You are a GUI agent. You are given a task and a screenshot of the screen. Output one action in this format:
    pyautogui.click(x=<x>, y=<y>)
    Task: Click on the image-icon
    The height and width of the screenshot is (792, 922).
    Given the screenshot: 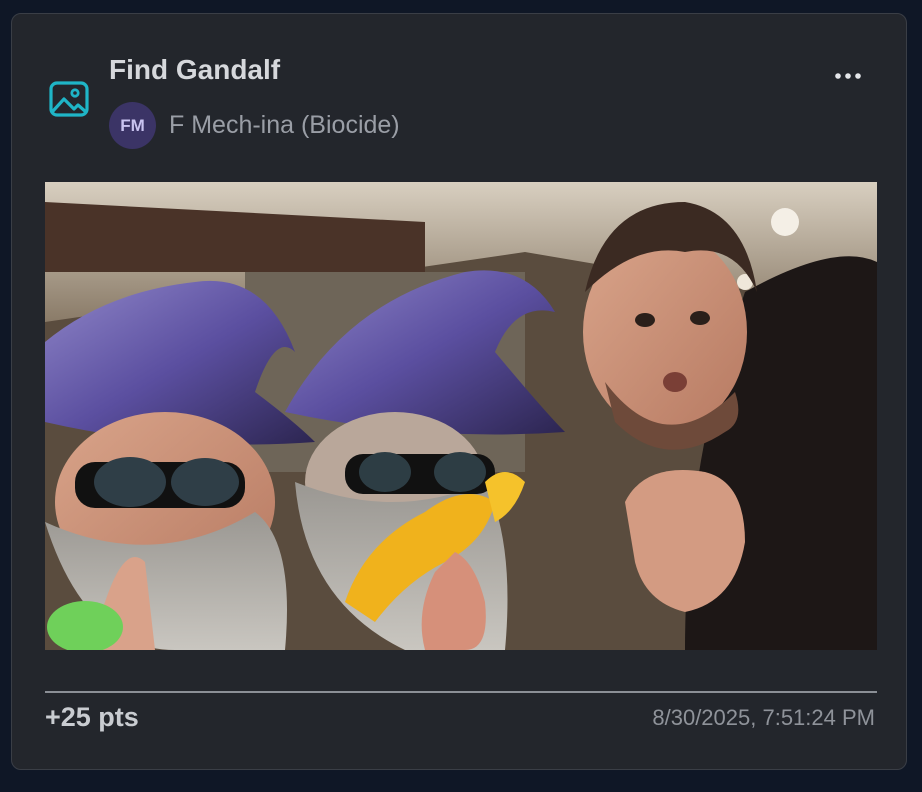 What is the action you would take?
    pyautogui.click(x=69, y=99)
    